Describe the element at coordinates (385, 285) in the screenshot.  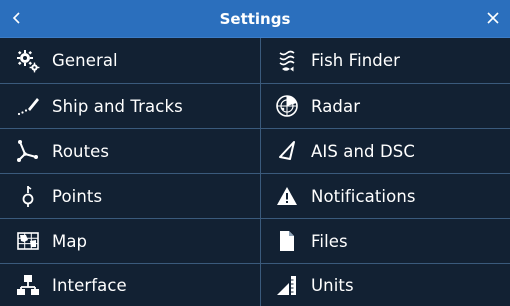
I see `menu-item-units: Units` at that location.